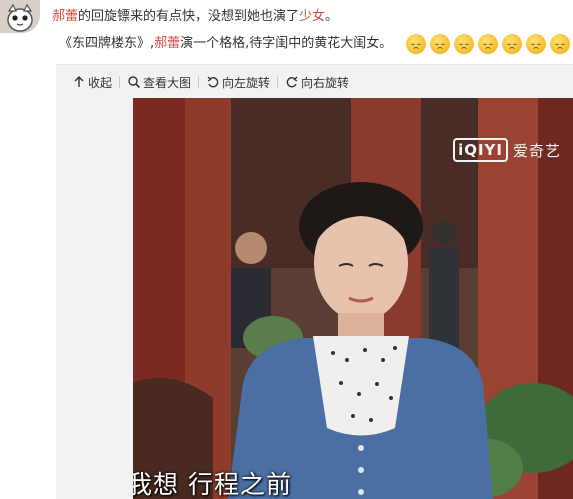 The height and width of the screenshot is (499, 573). I want to click on author-mention-2: 郝蕾, so click(167, 44).